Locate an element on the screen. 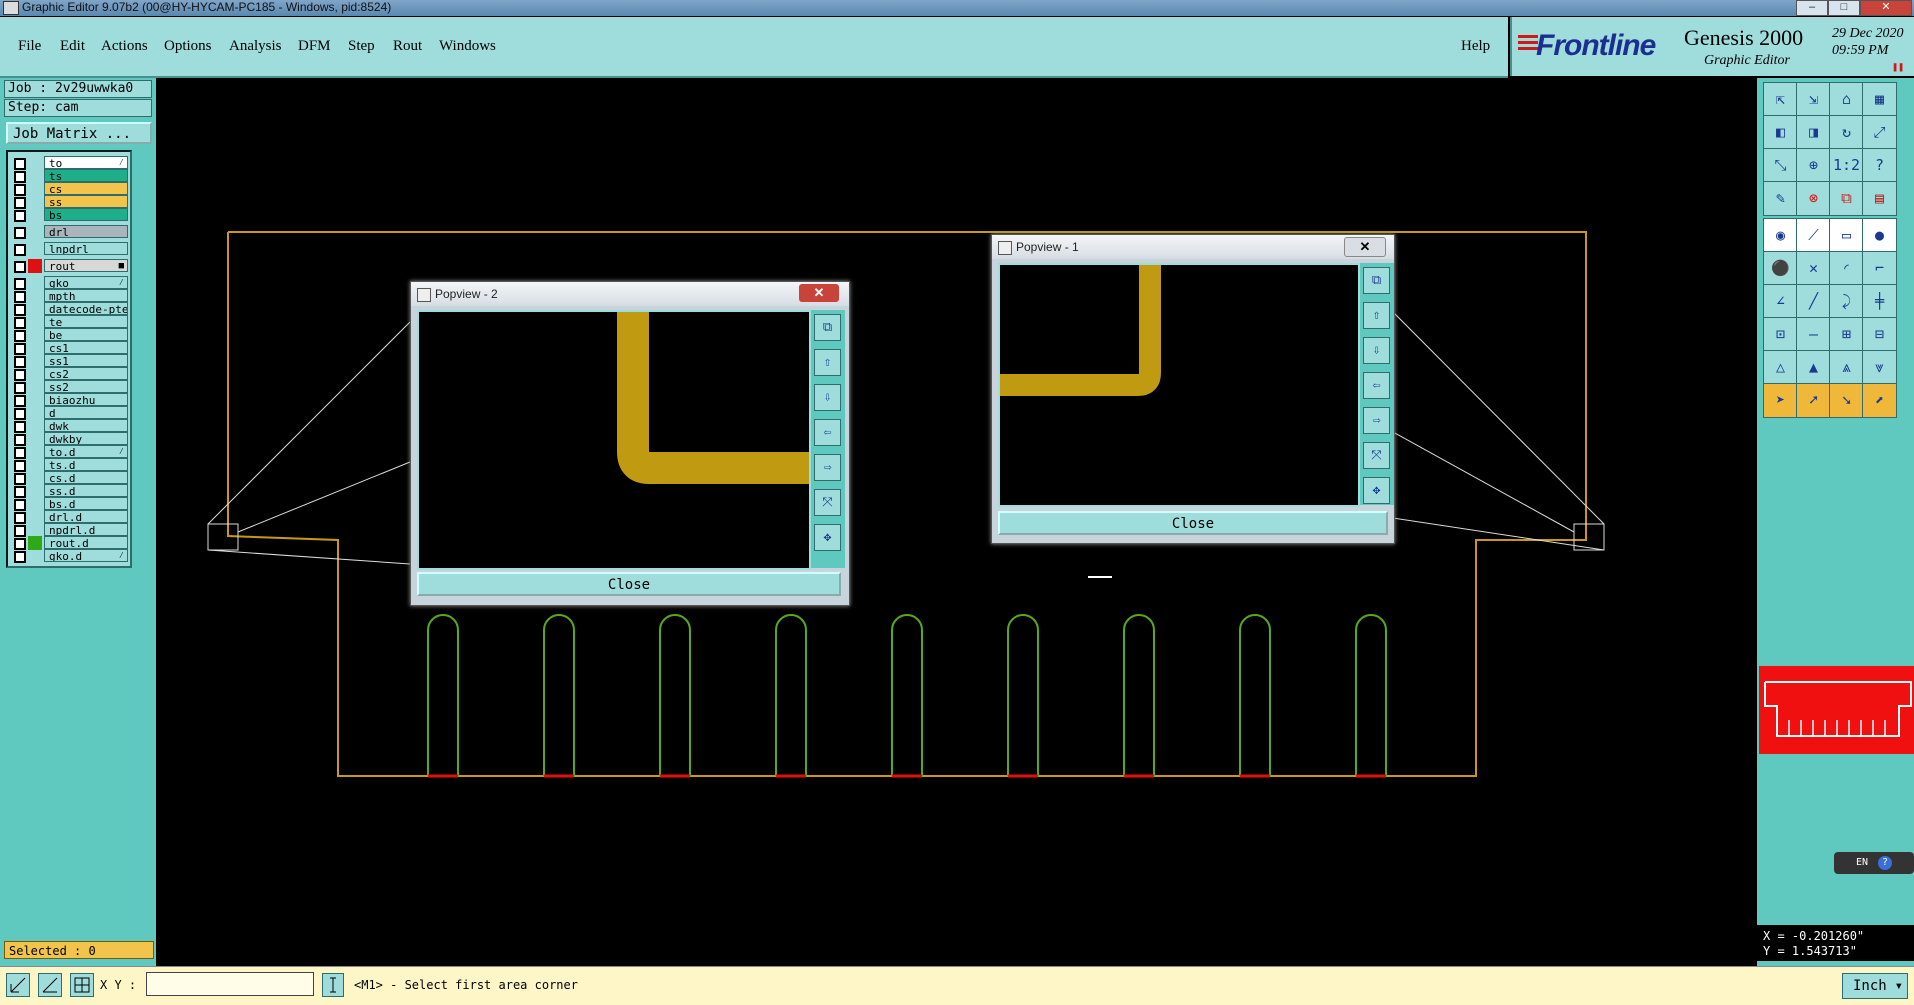  pad-icon: ◉ is located at coordinates (1780, 235).